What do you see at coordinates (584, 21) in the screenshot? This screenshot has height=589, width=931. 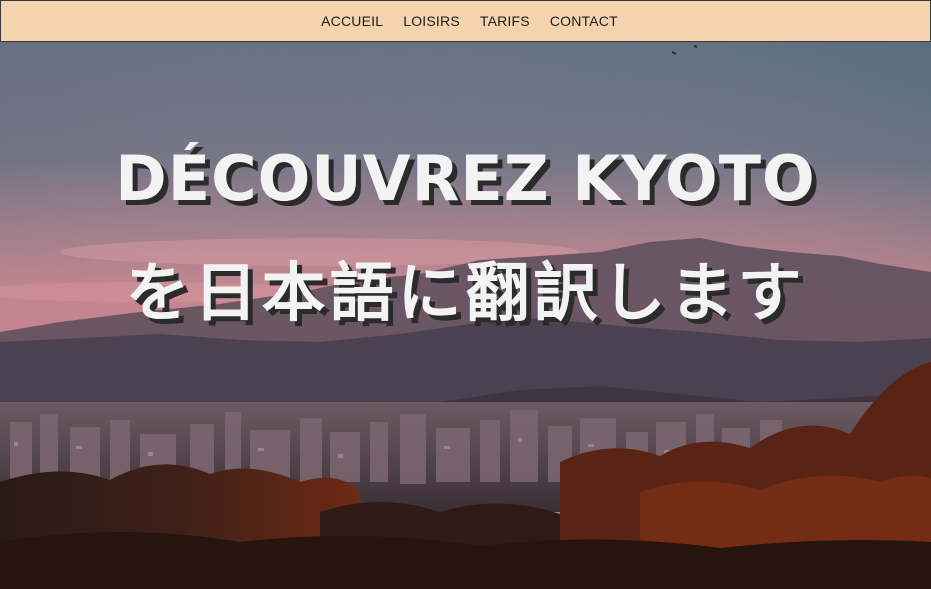 I see `nav-link-contact: CONTACT` at bounding box center [584, 21].